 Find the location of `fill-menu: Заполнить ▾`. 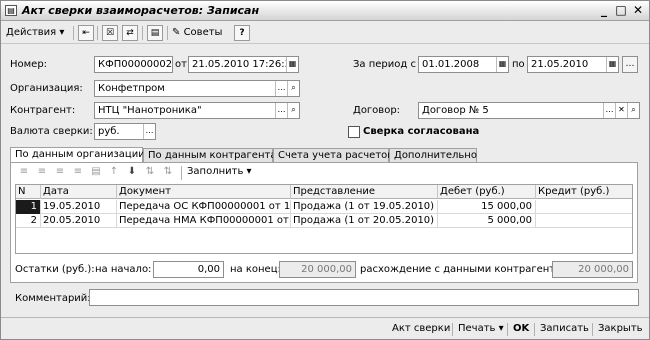

fill-menu: Заполнить ▾ is located at coordinates (219, 172).